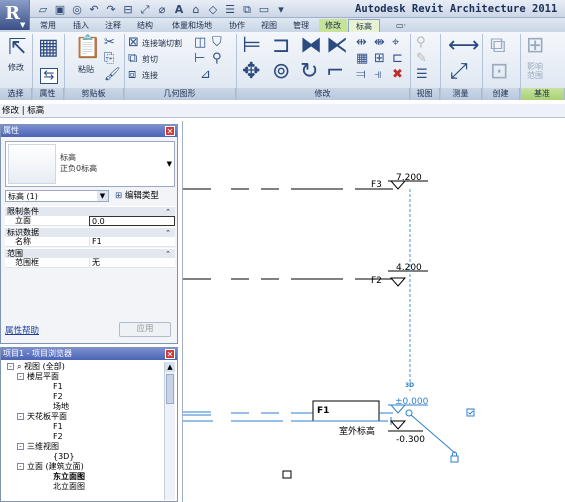 The image size is (565, 502). Describe the element at coordinates (454, 459) in the screenshot. I see `lock-icon` at that location.